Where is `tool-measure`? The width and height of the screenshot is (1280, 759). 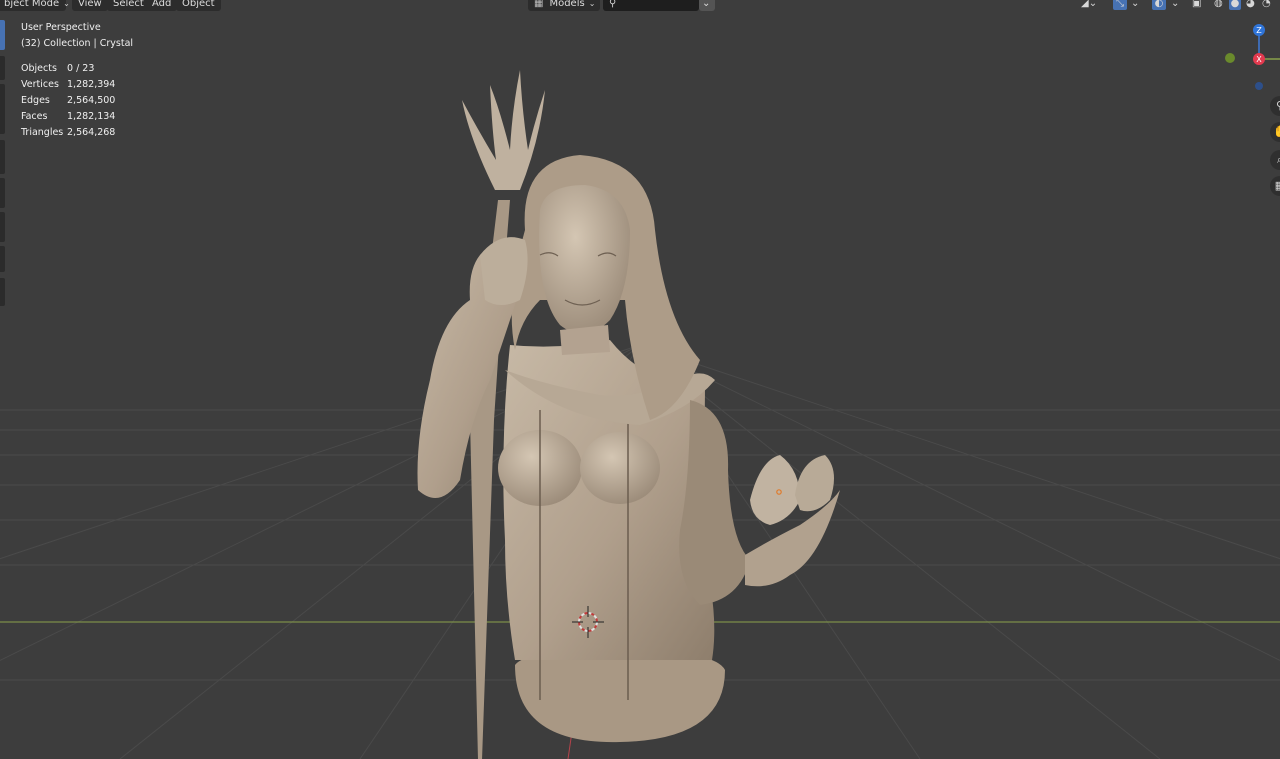 tool-measure is located at coordinates (2, 292).